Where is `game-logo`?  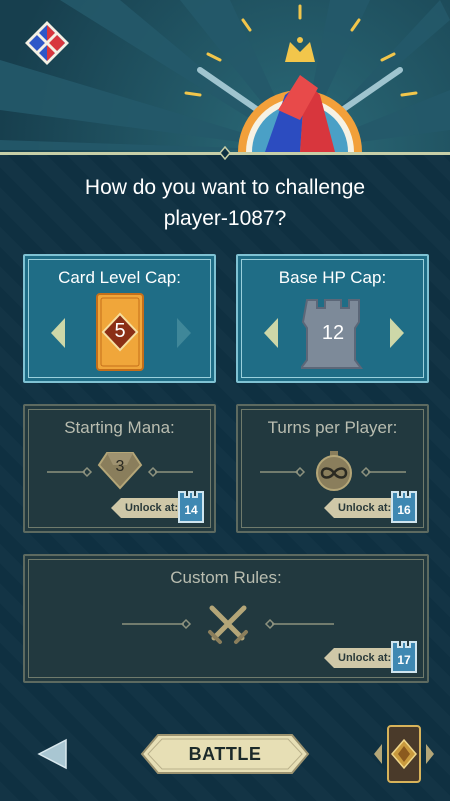 game-logo is located at coordinates (47, 43).